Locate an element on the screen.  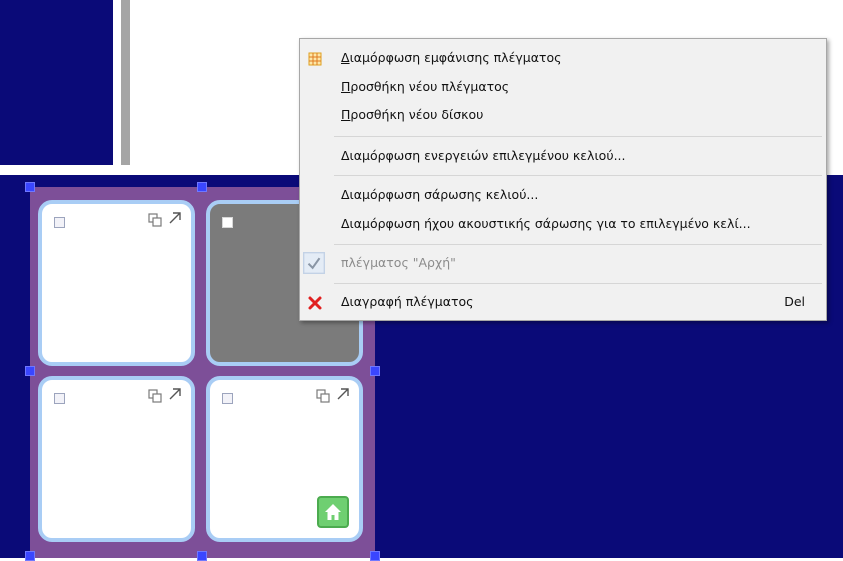
checkmark-icon is located at coordinates (314, 263).